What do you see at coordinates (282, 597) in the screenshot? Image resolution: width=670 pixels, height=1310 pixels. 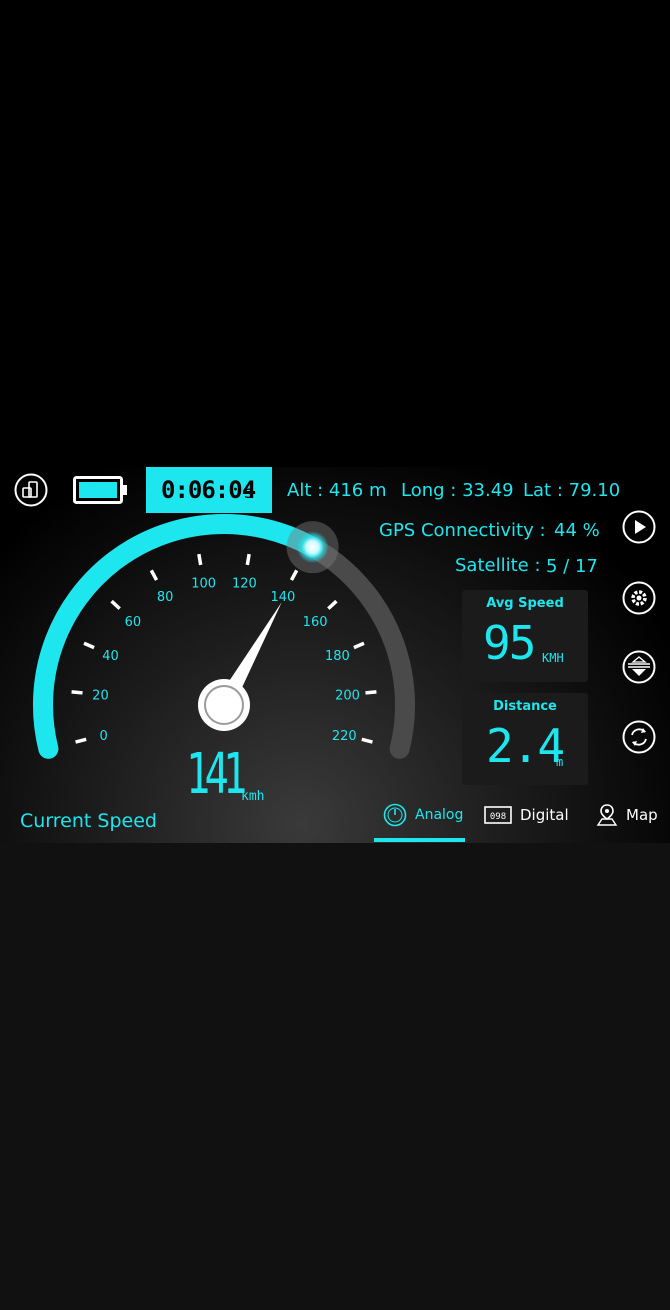 I see `gauge-tick-label: 140` at bounding box center [282, 597].